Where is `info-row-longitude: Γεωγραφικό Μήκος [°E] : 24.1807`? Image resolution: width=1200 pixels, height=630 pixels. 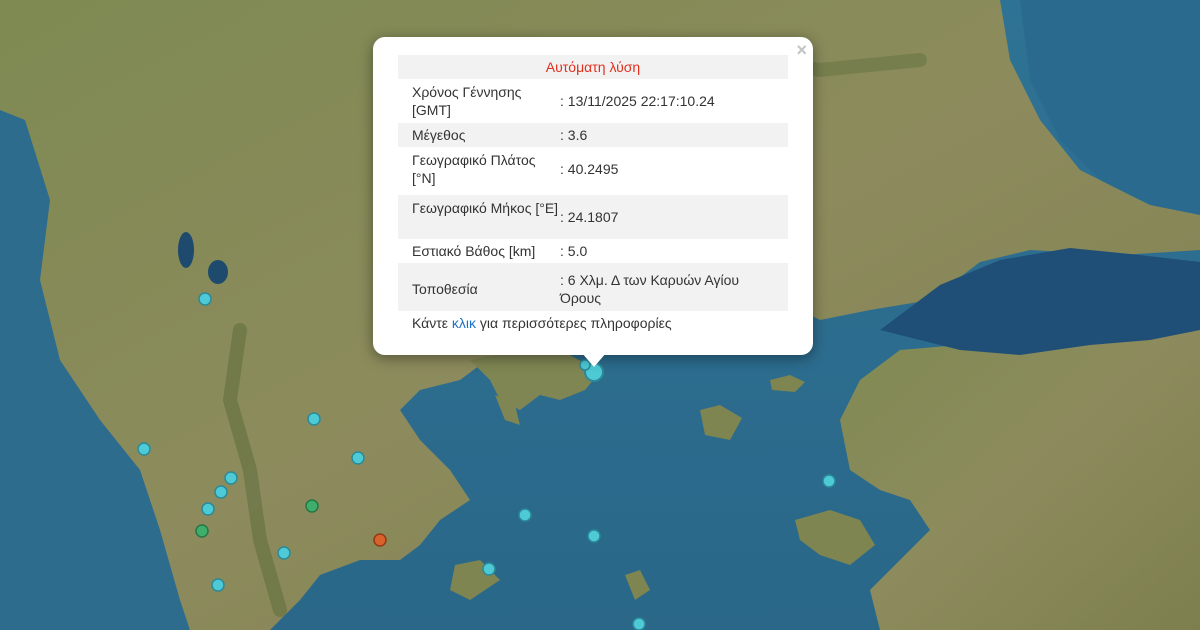 info-row-longitude: Γεωγραφικό Μήκος [°E] : 24.1807 is located at coordinates (593, 217).